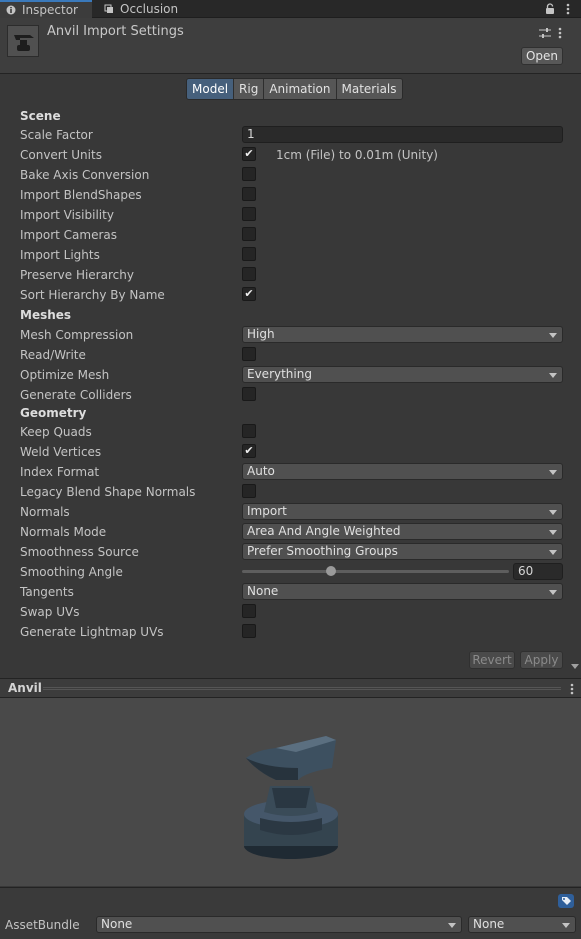 The image size is (581, 939). Describe the element at coordinates (115, 31) in the screenshot. I see `page-title: Anvil Import Settings` at that location.